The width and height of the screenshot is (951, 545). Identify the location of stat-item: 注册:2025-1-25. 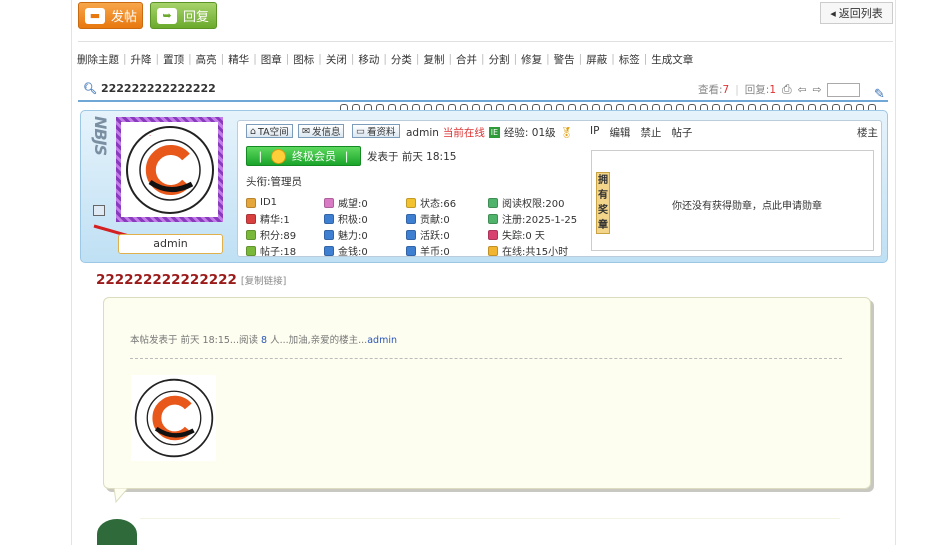
(543, 218).